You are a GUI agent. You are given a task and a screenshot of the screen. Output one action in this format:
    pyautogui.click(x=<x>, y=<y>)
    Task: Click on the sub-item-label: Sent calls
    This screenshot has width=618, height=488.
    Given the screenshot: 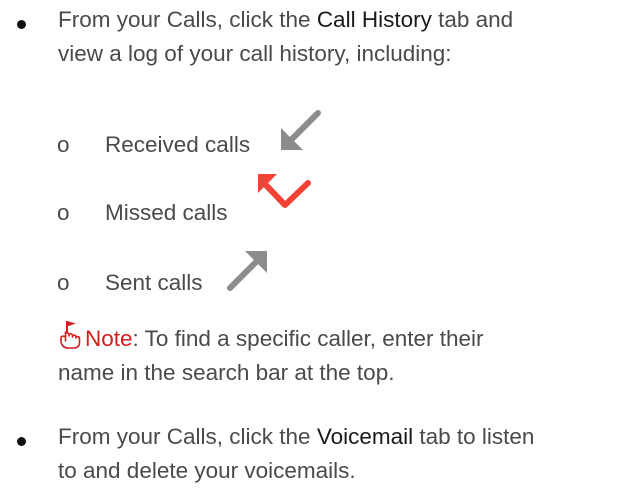 What is the action you would take?
    pyautogui.click(x=154, y=282)
    